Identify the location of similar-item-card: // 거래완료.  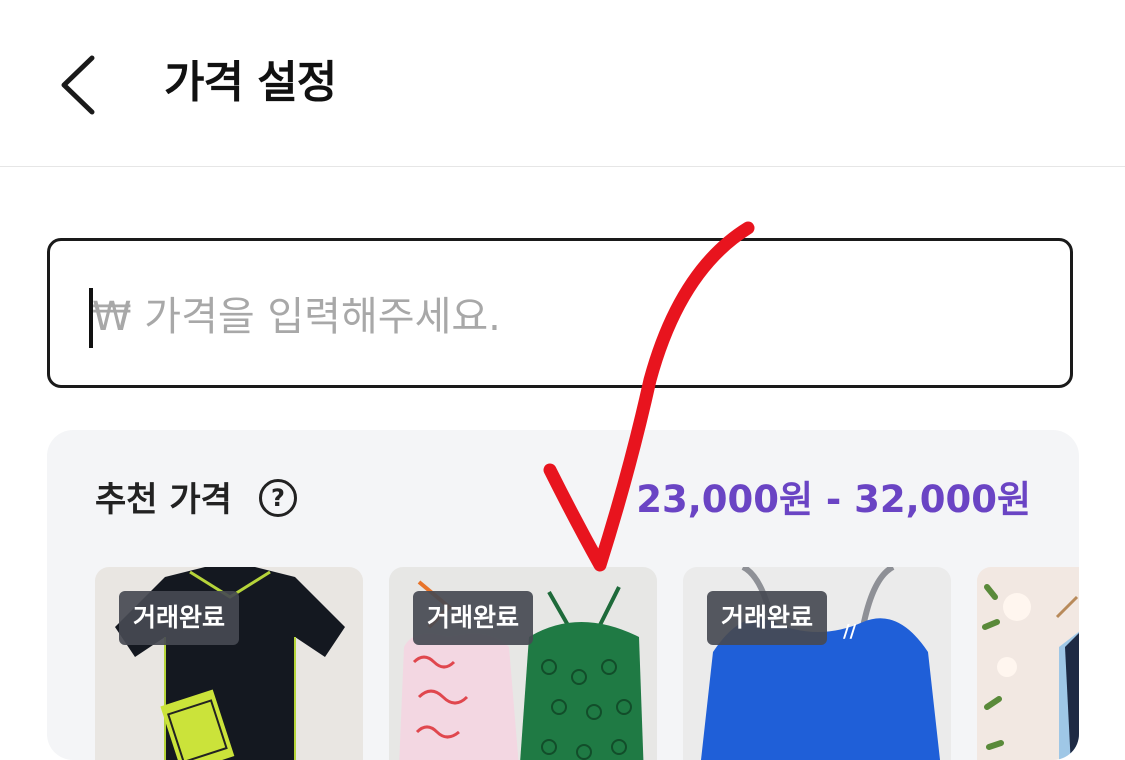
(817, 663).